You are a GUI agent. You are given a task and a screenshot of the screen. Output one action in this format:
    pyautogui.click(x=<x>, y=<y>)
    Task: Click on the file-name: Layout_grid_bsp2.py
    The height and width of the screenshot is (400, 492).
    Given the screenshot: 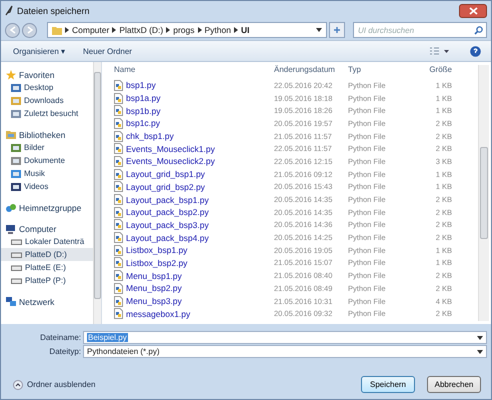 What is the action you would take?
    pyautogui.click(x=165, y=187)
    